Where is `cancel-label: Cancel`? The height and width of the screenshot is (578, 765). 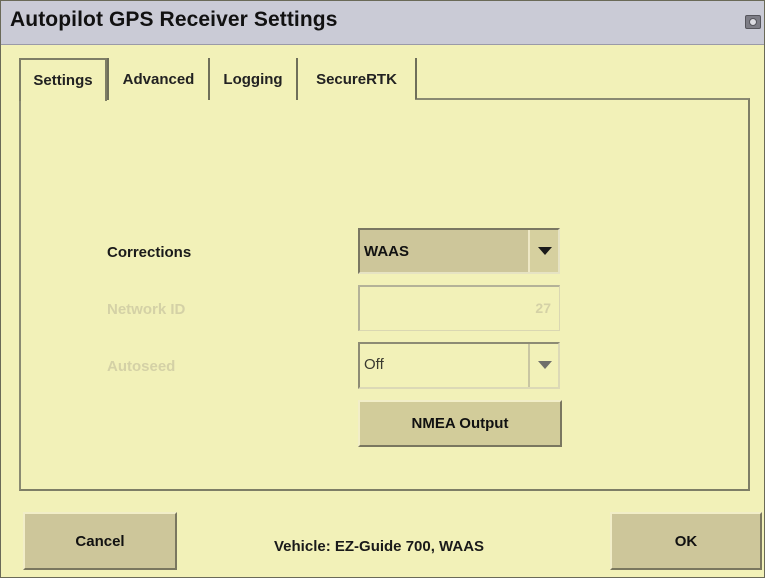 cancel-label: Cancel is located at coordinates (100, 541).